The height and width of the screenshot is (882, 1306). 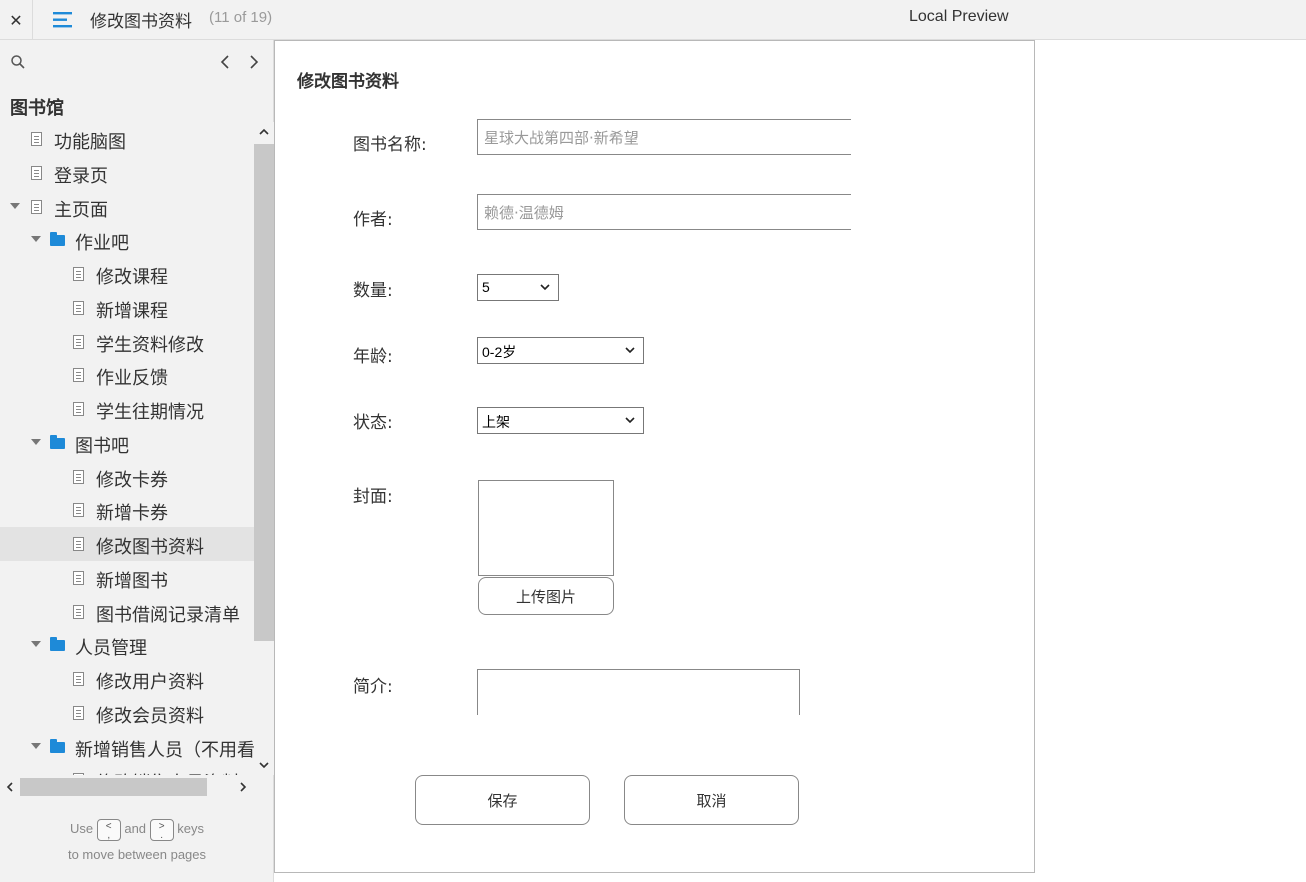 I want to click on sidebar-item: 修改卡券, so click(x=127, y=477).